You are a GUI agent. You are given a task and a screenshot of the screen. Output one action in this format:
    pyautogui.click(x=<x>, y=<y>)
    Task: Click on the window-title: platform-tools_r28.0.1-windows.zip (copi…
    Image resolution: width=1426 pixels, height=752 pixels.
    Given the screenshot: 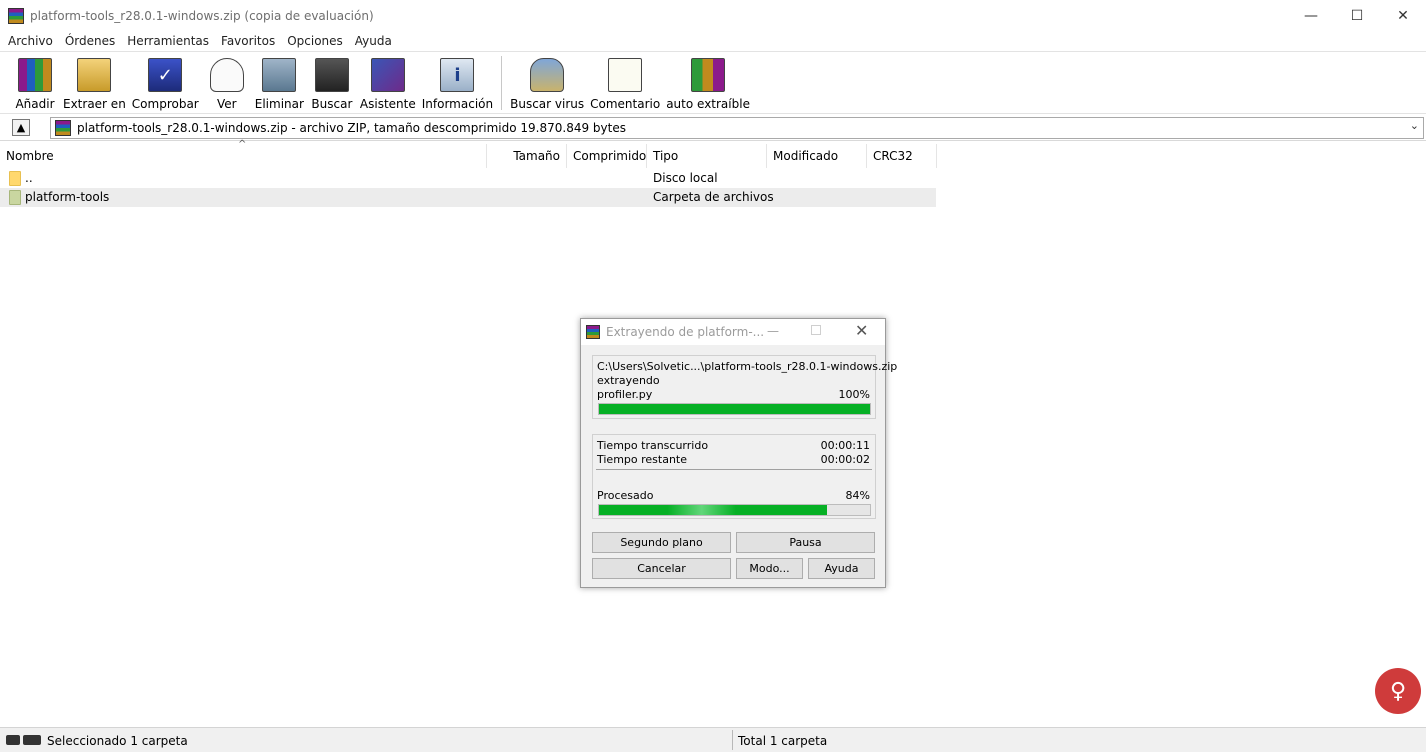 What is the action you would take?
    pyautogui.click(x=202, y=15)
    